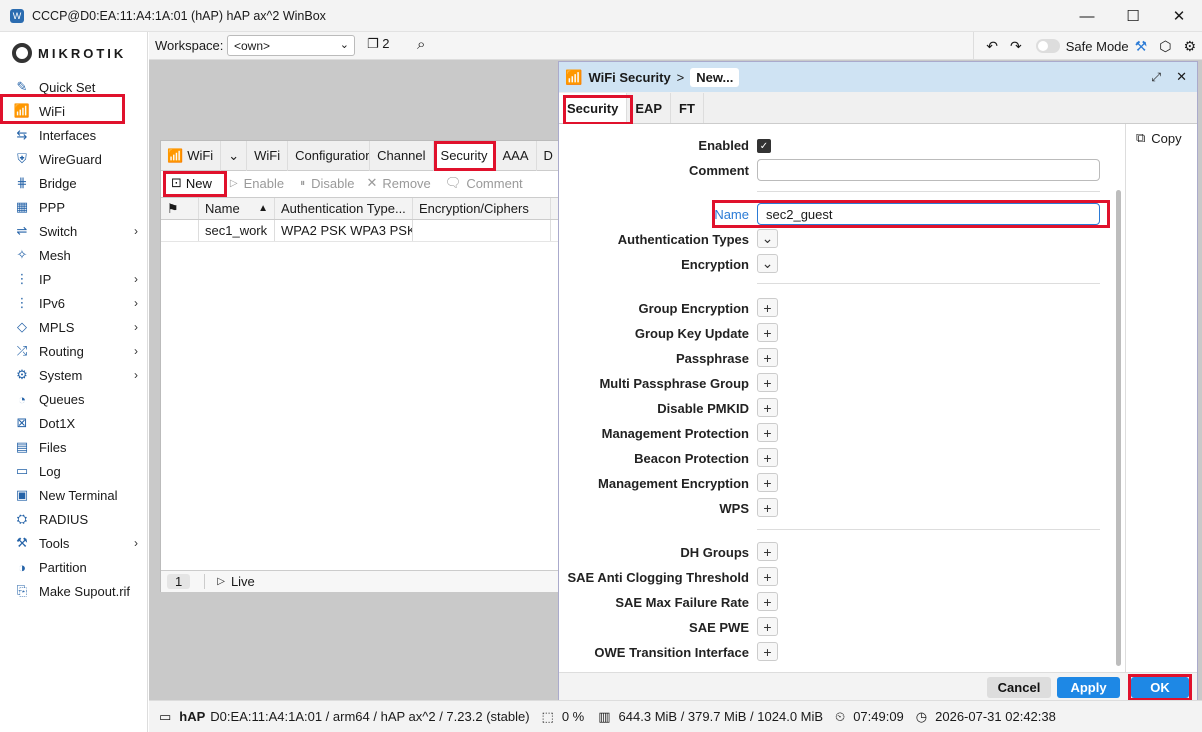 This screenshot has height=732, width=1202. I want to click on sidebar-item-ip: ⋮ IP ›, so click(78, 279).